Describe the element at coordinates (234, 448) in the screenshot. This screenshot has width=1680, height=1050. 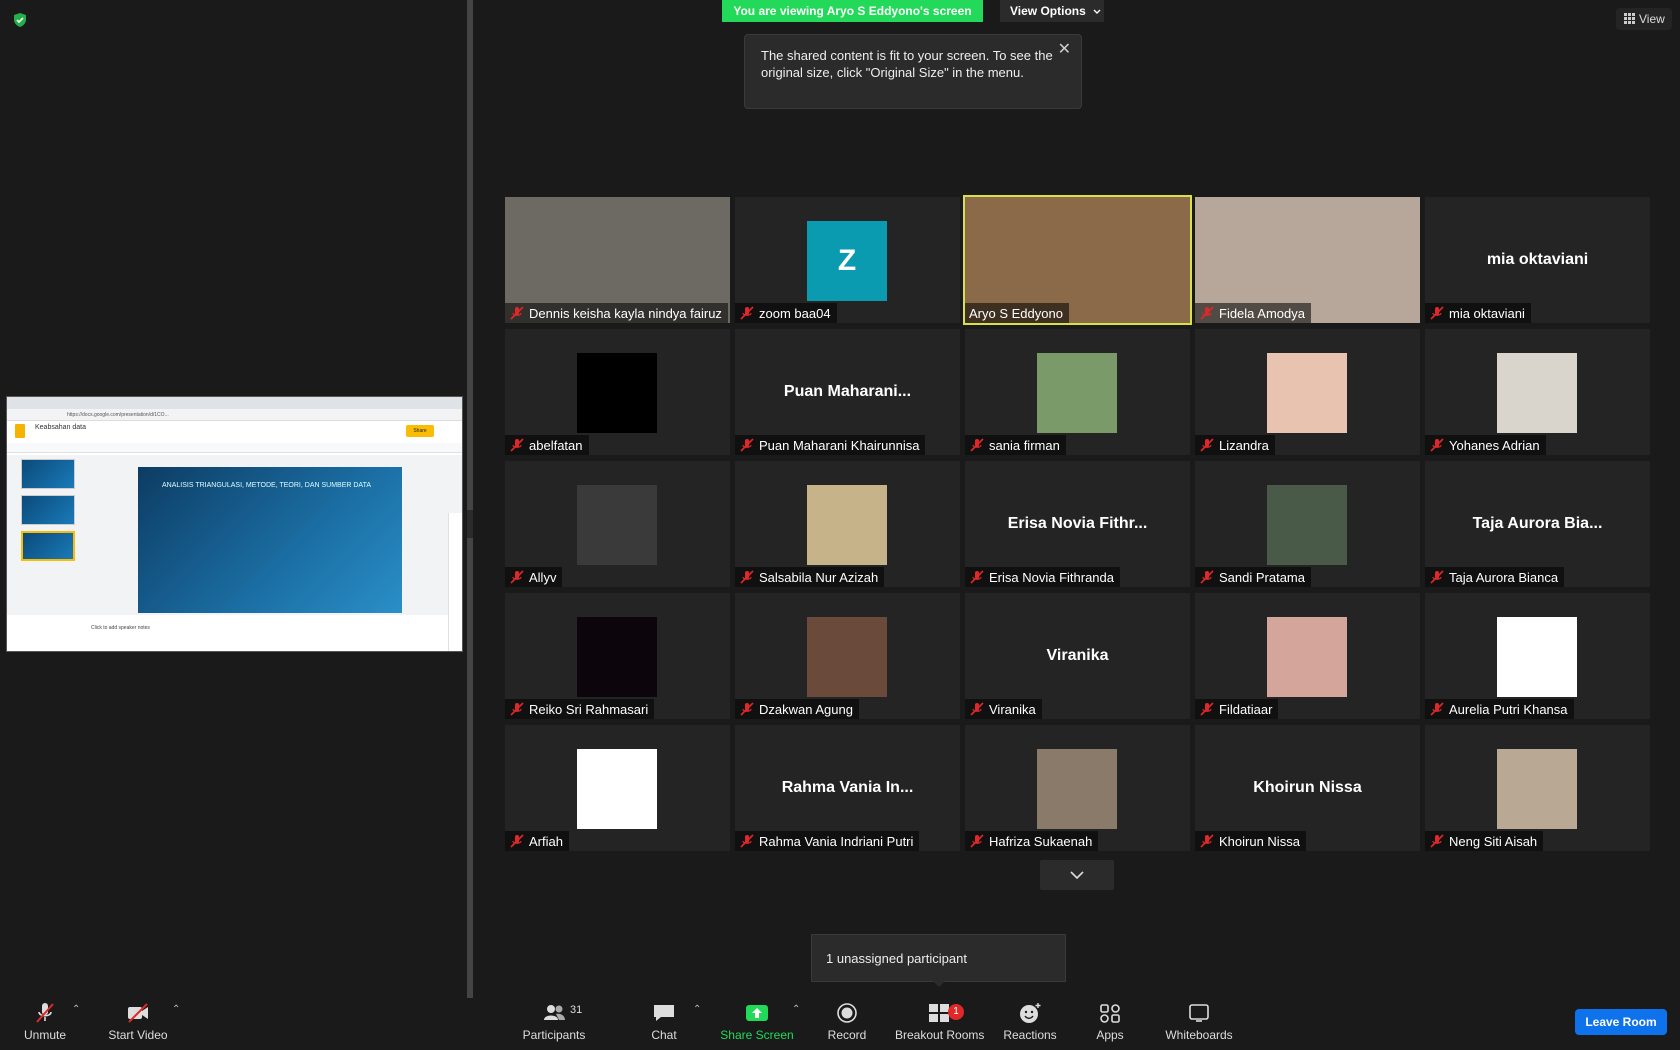
I see `slides-toolbar` at that location.